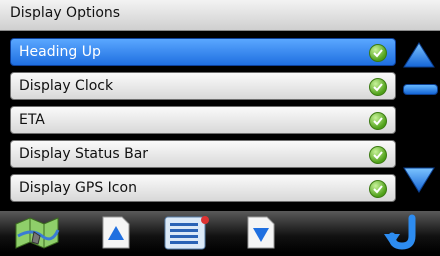  What do you see at coordinates (78, 188) in the screenshot?
I see `list-item-label: Display GPS Icon` at bounding box center [78, 188].